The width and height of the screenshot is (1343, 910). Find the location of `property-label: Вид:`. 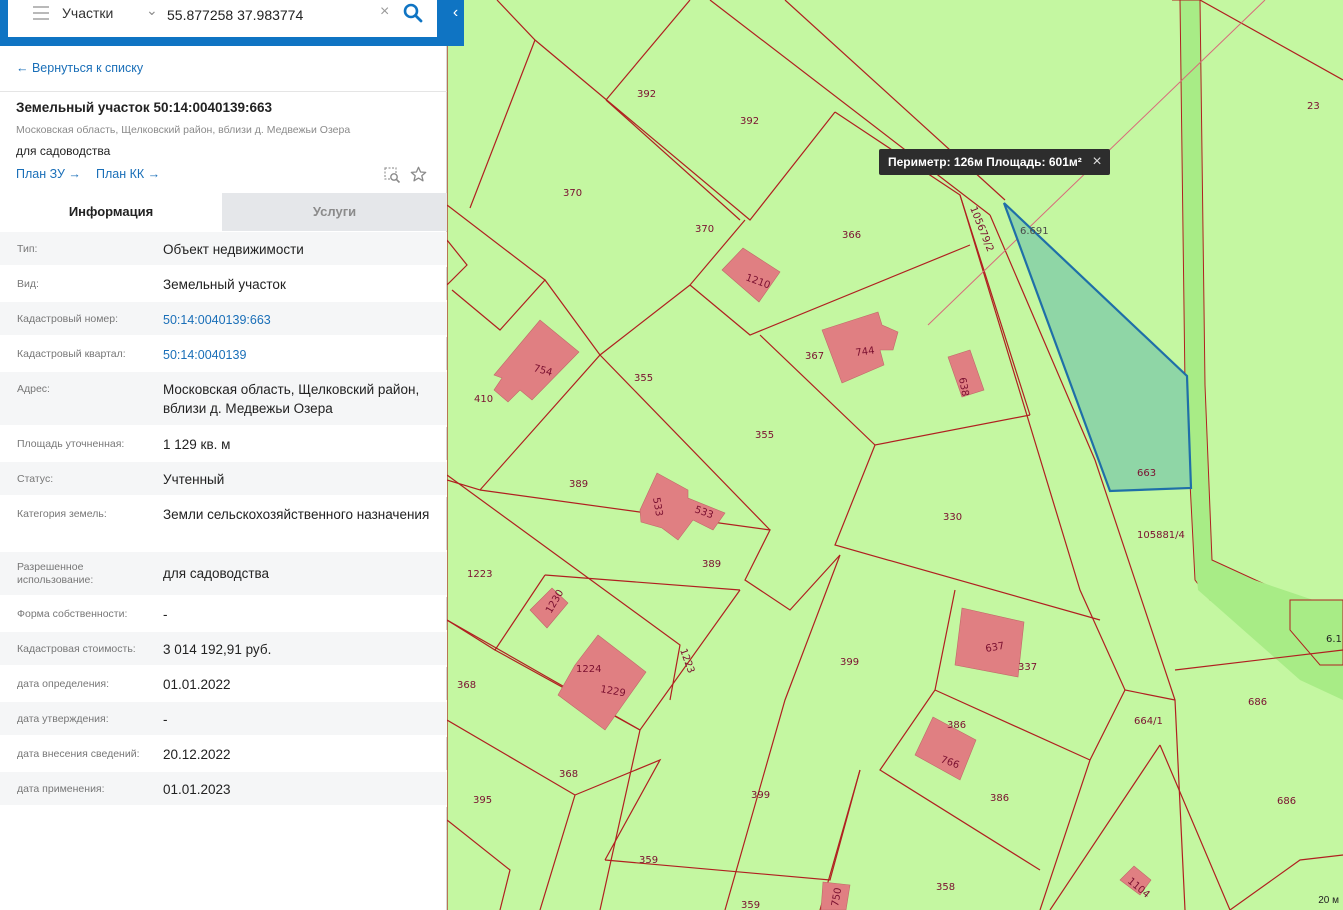

property-label: Вид: is located at coordinates (28, 284).